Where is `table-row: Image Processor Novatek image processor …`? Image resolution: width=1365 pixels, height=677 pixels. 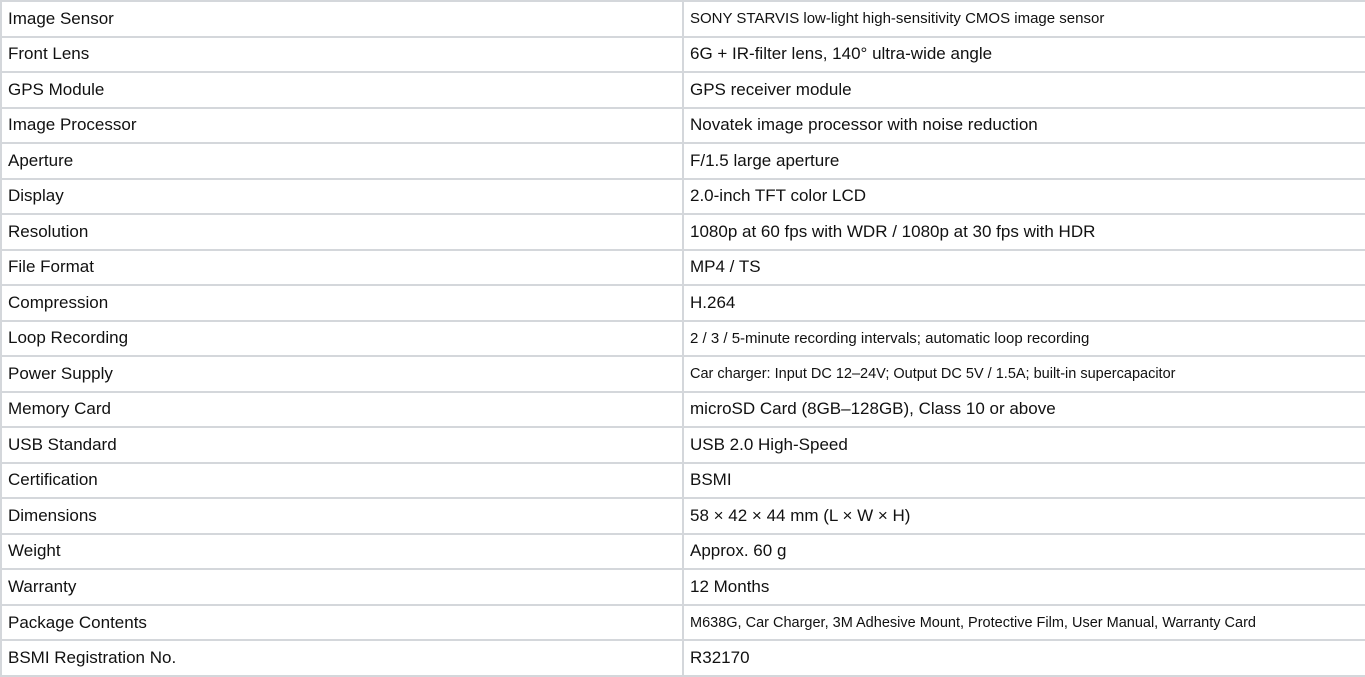
table-row: Image Processor Novatek image processor … is located at coordinates (682, 125).